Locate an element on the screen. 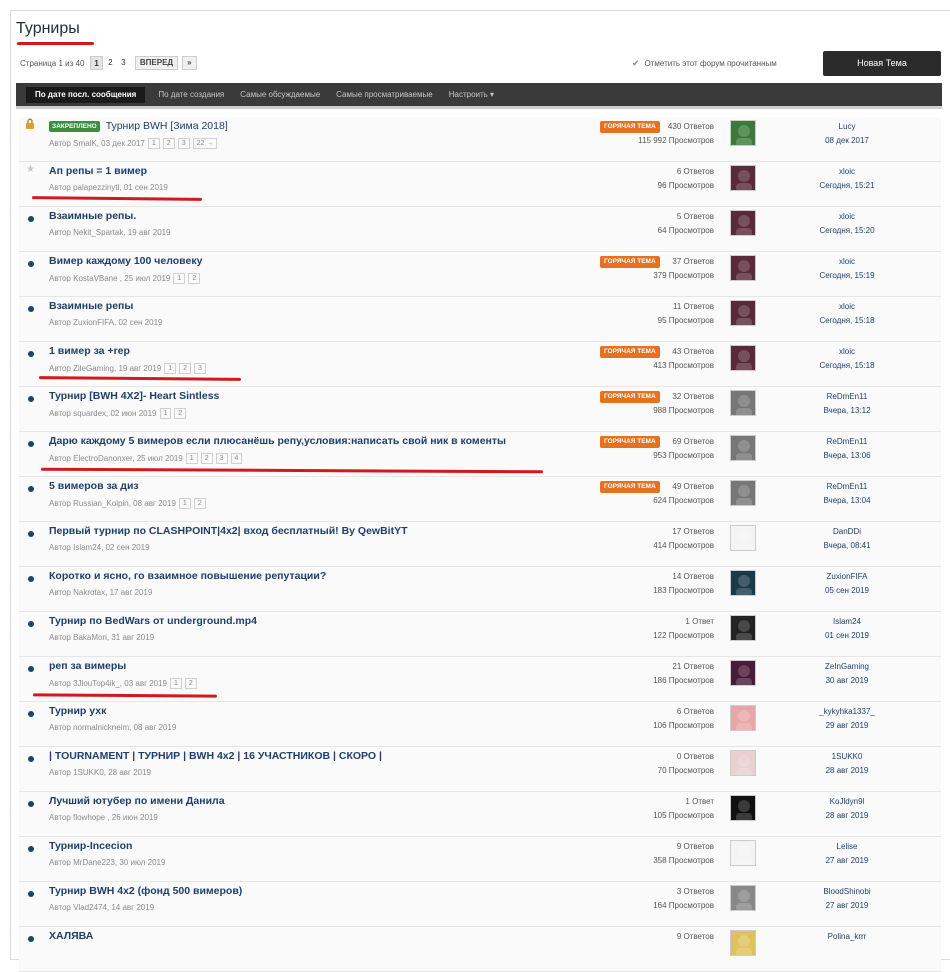  topic-row: ХАЛЯВА 9 Ответов Polina_krrr is located at coordinates (480, 949).